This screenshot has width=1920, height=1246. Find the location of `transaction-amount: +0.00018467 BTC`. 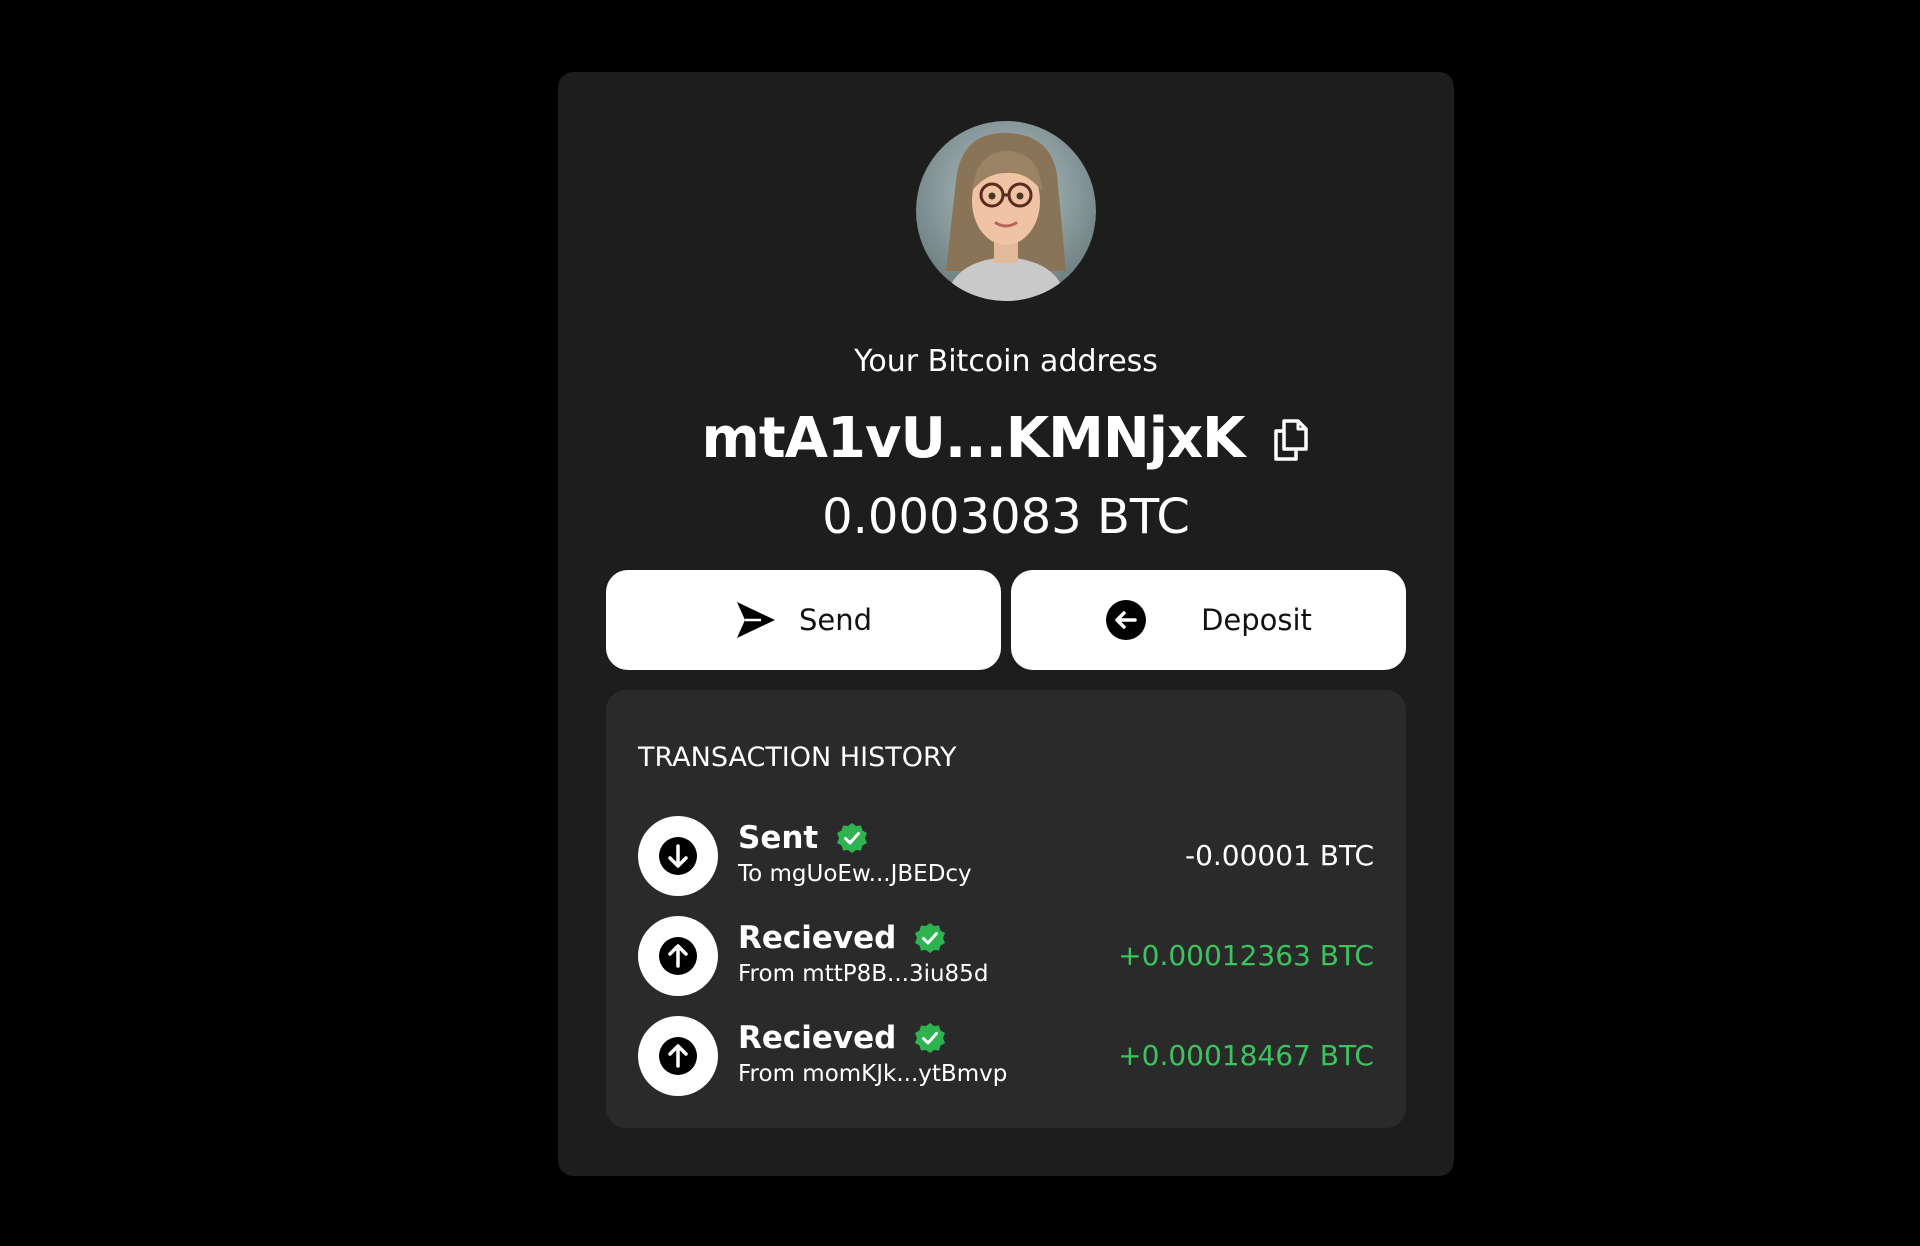

transaction-amount: +0.00018467 BTC is located at coordinates (1246, 1055).